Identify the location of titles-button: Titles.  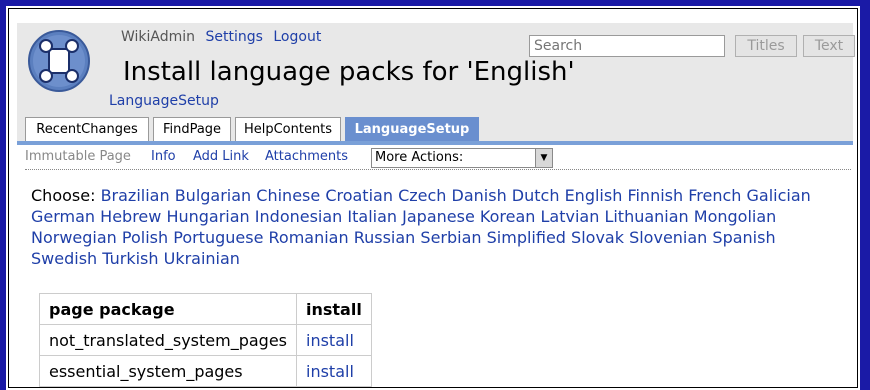
(766, 46).